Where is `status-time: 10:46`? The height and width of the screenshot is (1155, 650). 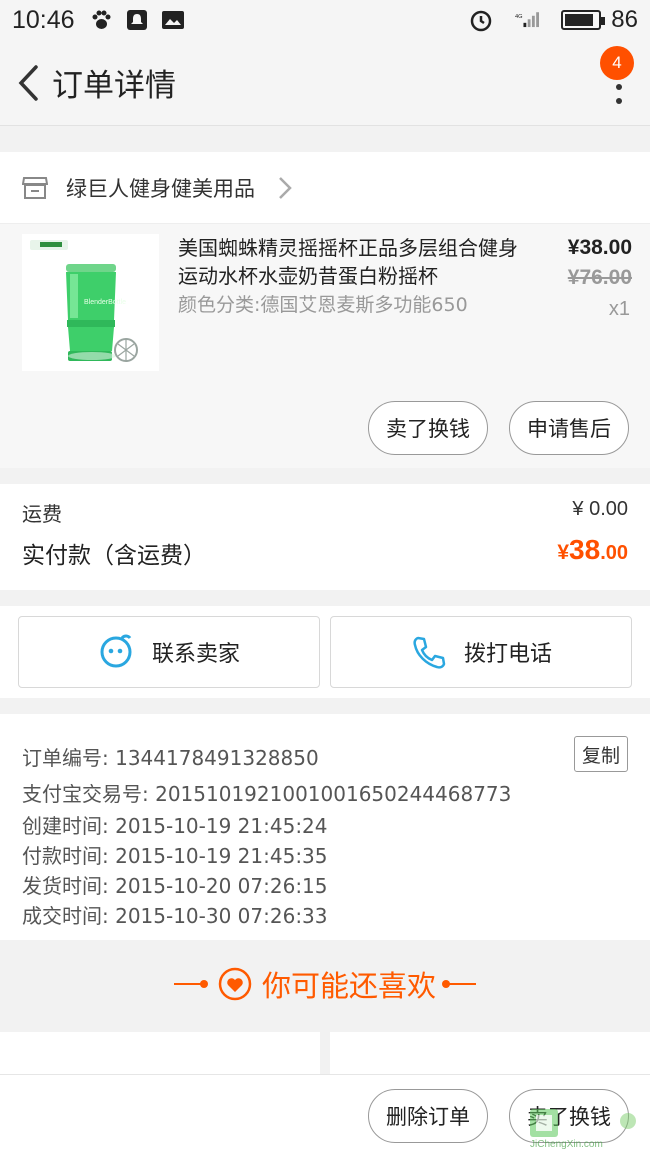 status-time: 10:46 is located at coordinates (43, 19).